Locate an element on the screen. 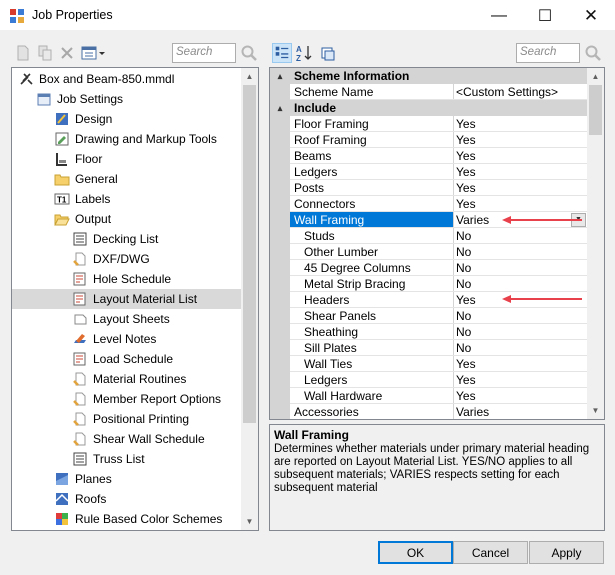 The width and height of the screenshot is (615, 575). grid-property-row: Beams Yes is located at coordinates (429, 156).